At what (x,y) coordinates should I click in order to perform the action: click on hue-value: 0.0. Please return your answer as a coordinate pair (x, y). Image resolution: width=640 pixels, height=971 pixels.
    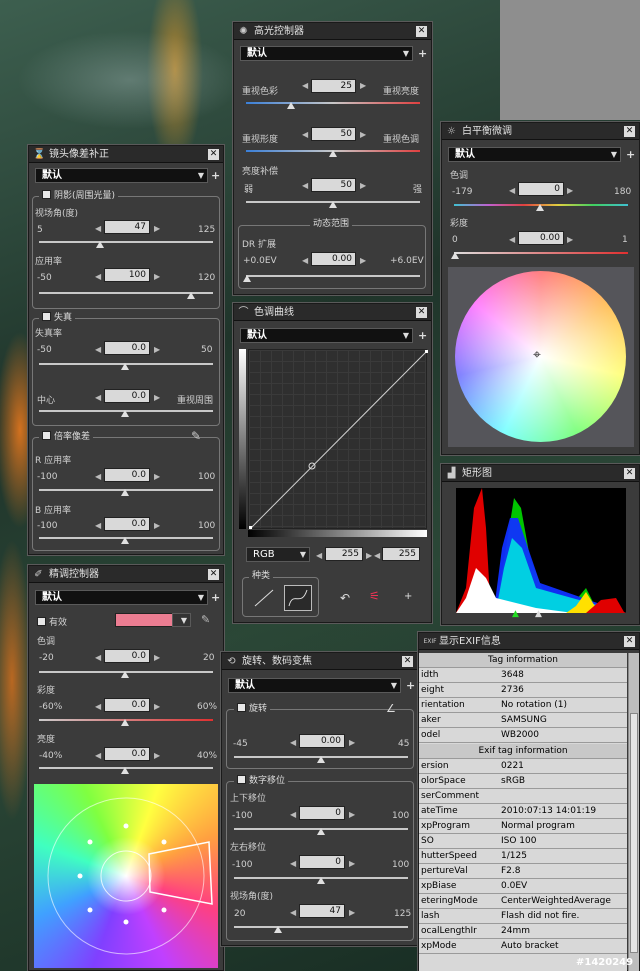
    Looking at the image, I should click on (127, 656).